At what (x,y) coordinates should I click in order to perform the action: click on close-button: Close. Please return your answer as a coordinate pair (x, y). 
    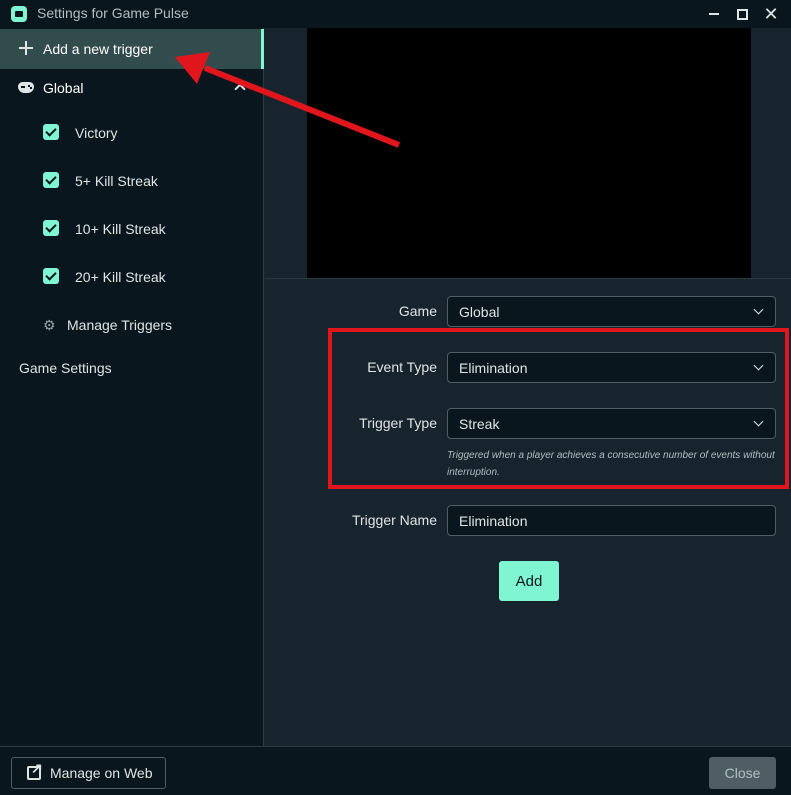
    Looking at the image, I should click on (742, 773).